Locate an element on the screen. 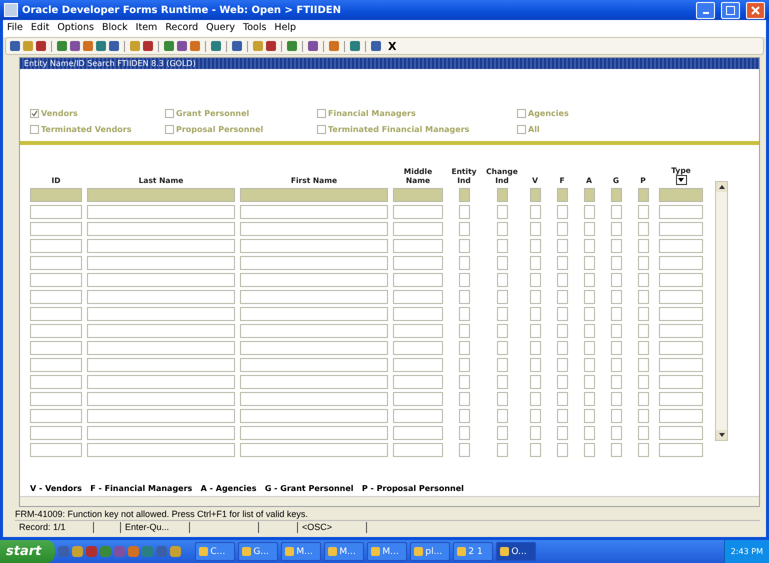  menu-item: Block is located at coordinates (115, 28).